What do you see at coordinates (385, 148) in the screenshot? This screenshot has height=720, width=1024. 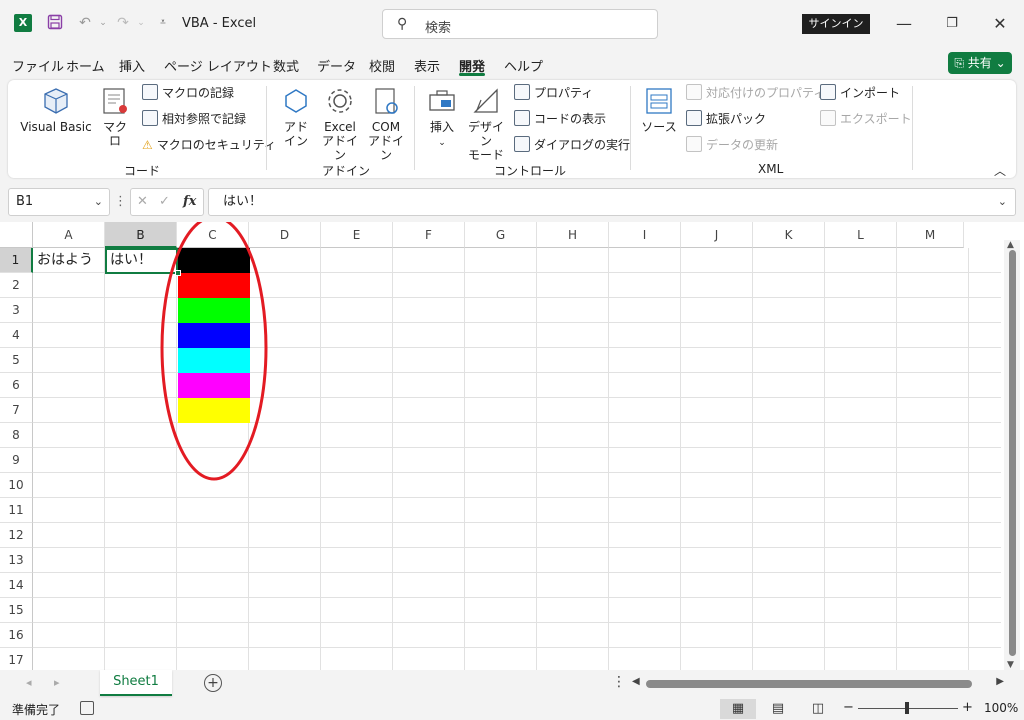 I see `com-addins-label-2: アドイン` at bounding box center [385, 148].